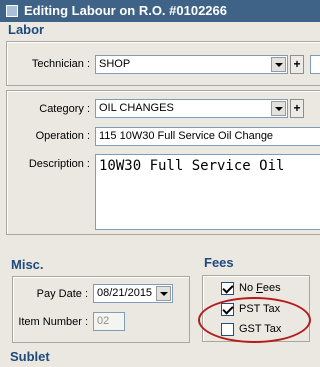 The width and height of the screenshot is (320, 367). Describe the element at coordinates (59, 164) in the screenshot. I see `description-label: Description :` at that location.